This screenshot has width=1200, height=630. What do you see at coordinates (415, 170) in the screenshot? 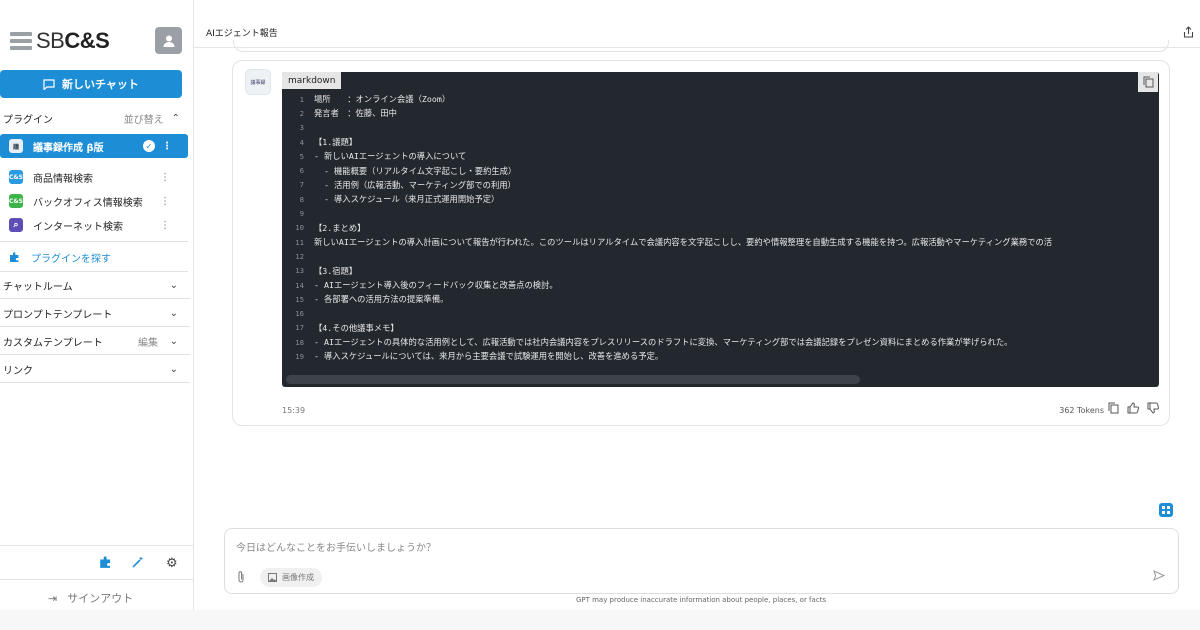
I see `code-text: - 機能概要（リアルタイム文字起こし・要約生成）` at bounding box center [415, 170].